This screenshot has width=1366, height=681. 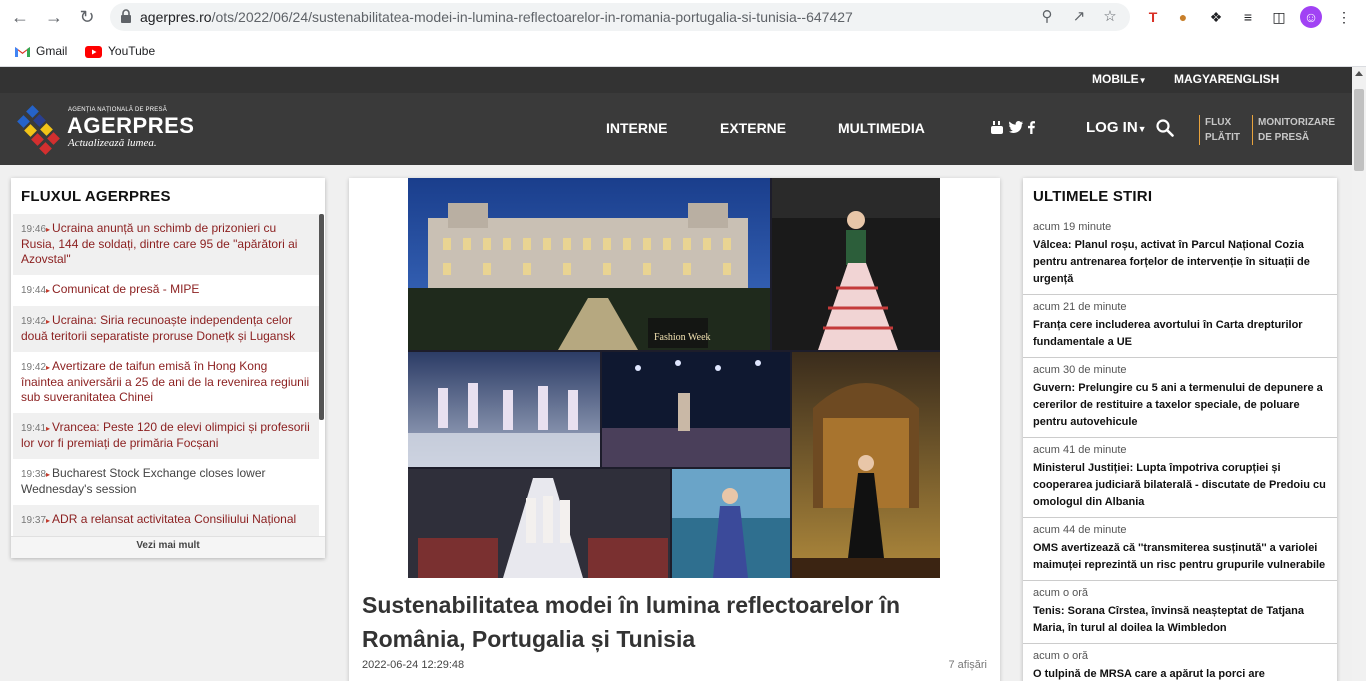 What do you see at coordinates (1216, 17) in the screenshot?
I see `extensions-puzzle-icon: ❖` at bounding box center [1216, 17].